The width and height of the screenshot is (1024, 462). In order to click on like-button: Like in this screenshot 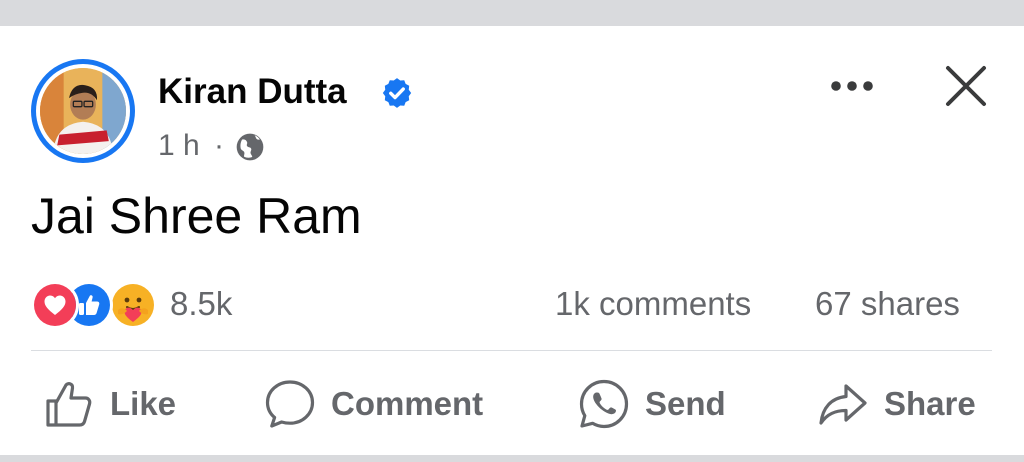, I will do `click(109, 404)`.